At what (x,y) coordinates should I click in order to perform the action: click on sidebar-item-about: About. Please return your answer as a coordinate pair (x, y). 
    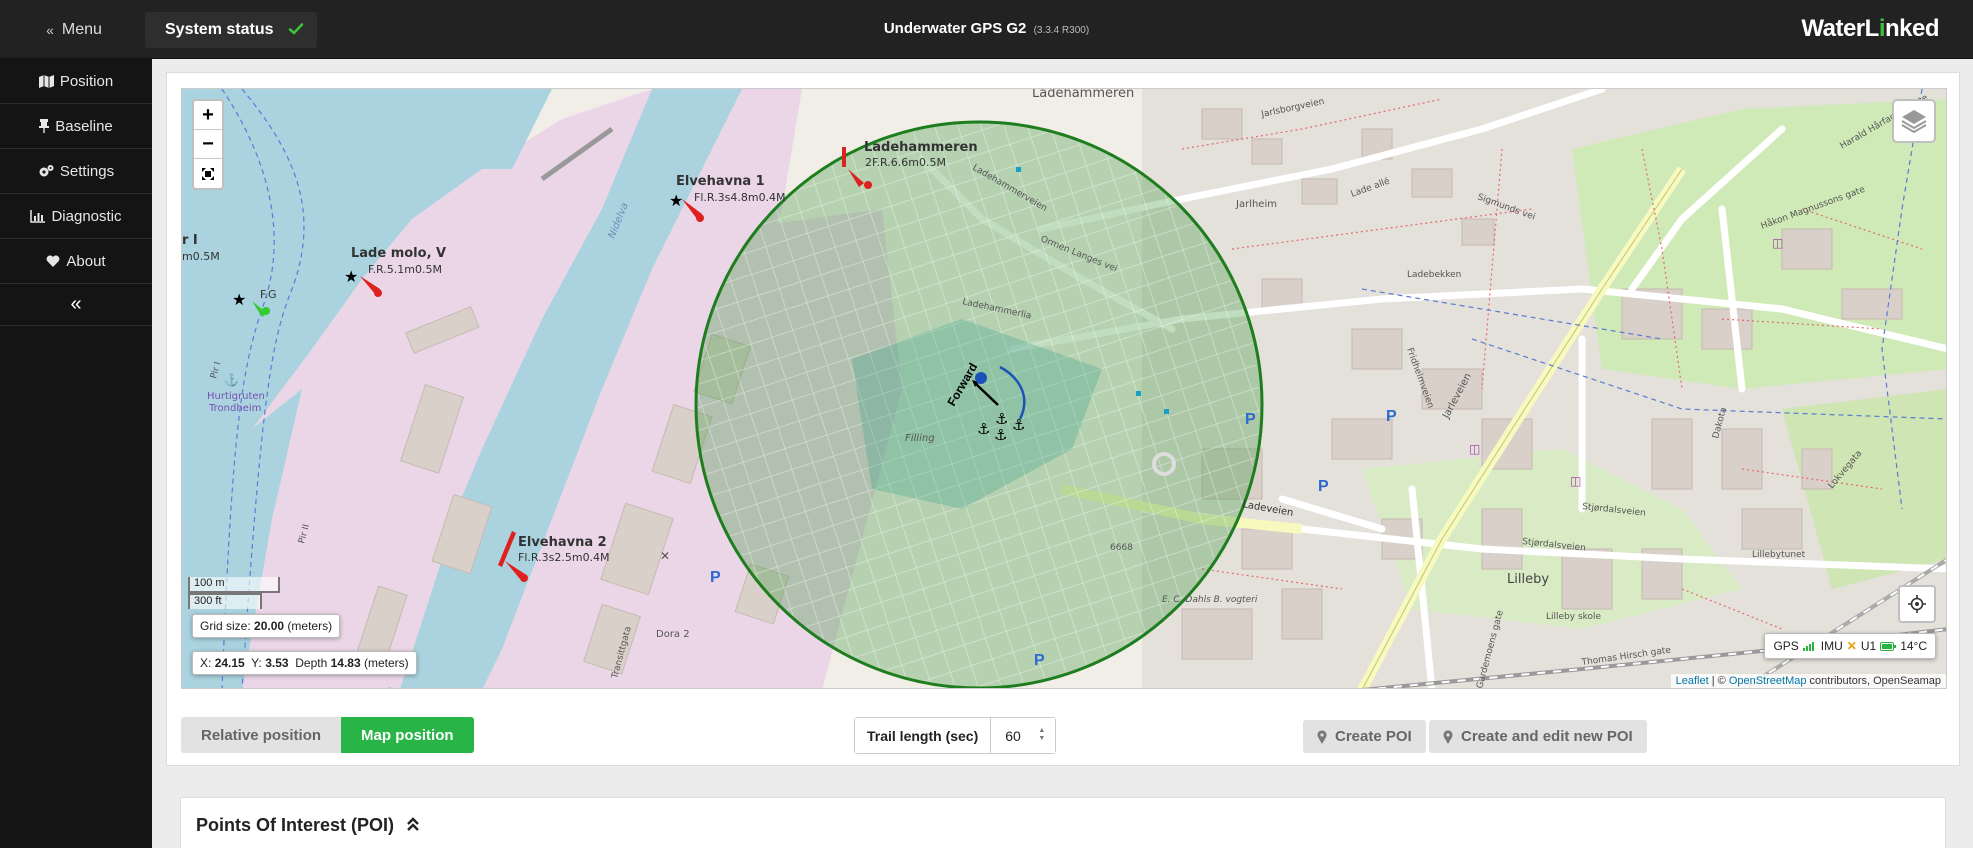
    Looking at the image, I should click on (76, 261).